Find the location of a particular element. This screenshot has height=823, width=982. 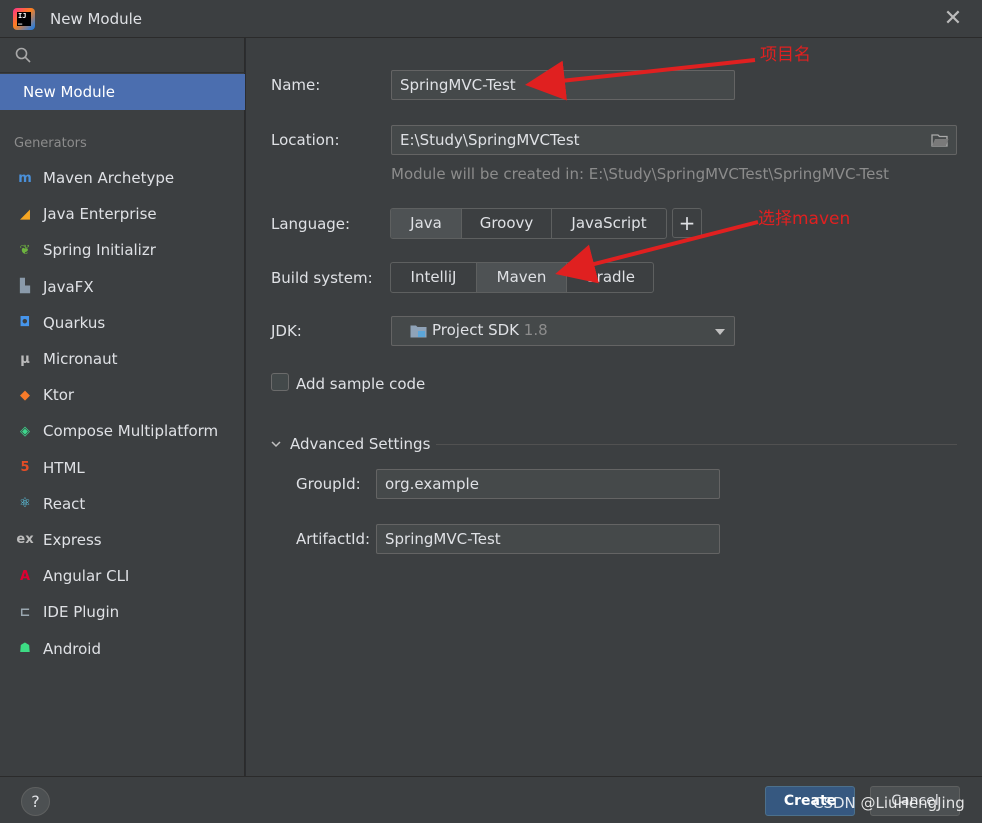

build-option-gradle: Gradle is located at coordinates (610, 277).